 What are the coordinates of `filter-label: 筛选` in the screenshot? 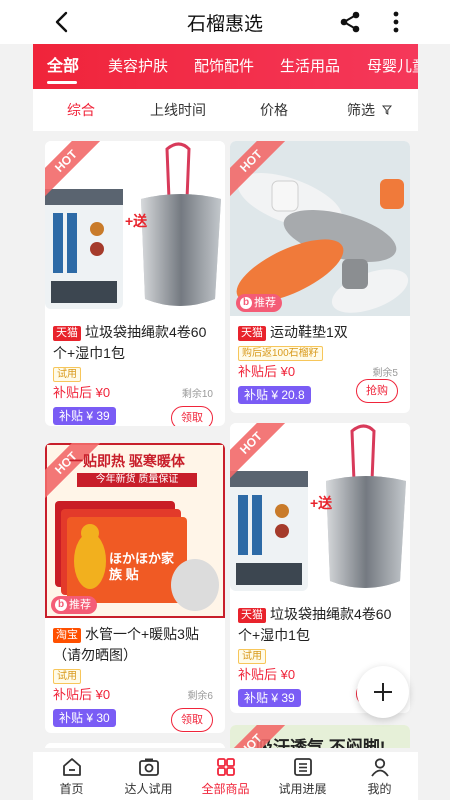 It's located at (361, 110).